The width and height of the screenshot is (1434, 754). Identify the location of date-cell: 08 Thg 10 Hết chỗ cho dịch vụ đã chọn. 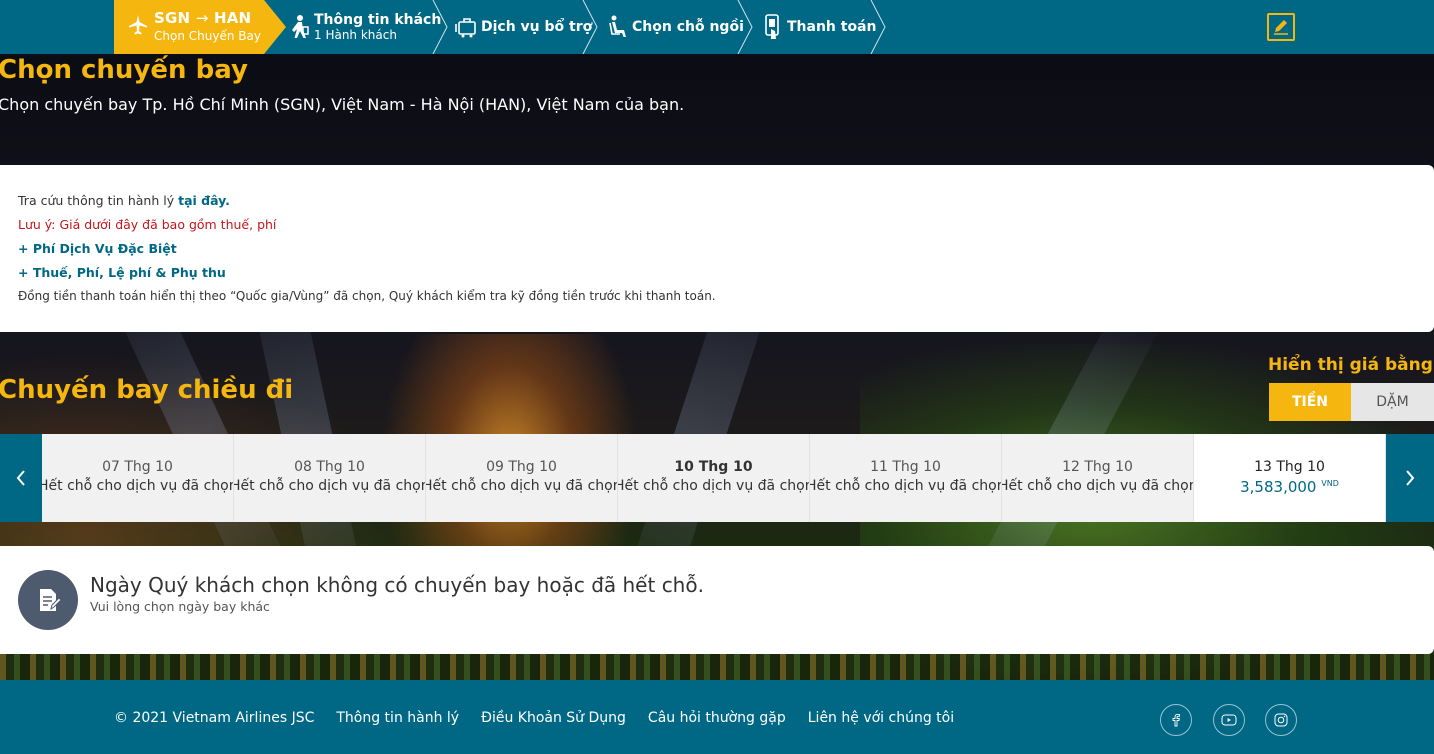
(330, 478).